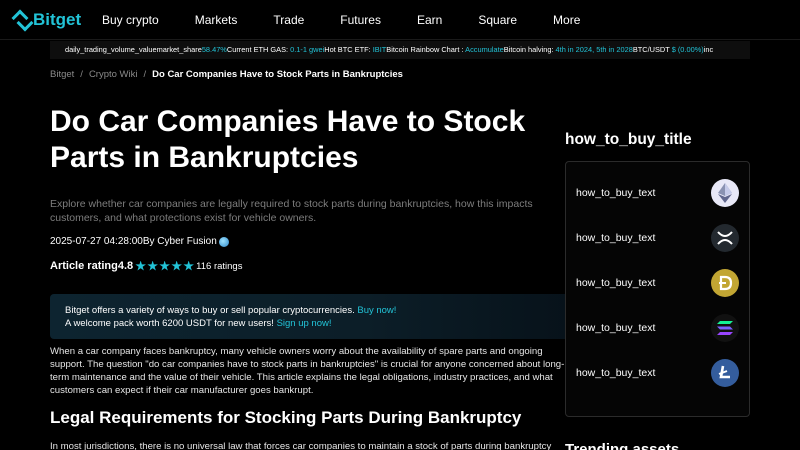 The image size is (800, 450). I want to click on trending-assets-title: Trending assets, so click(622, 445).